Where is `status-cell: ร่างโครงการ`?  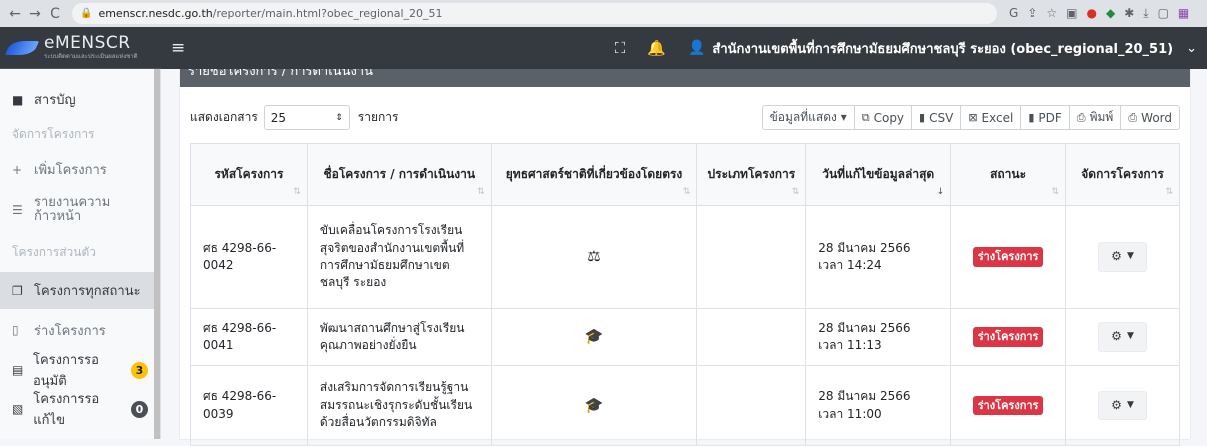 status-cell: ร่างโครงการ is located at coordinates (1008, 257).